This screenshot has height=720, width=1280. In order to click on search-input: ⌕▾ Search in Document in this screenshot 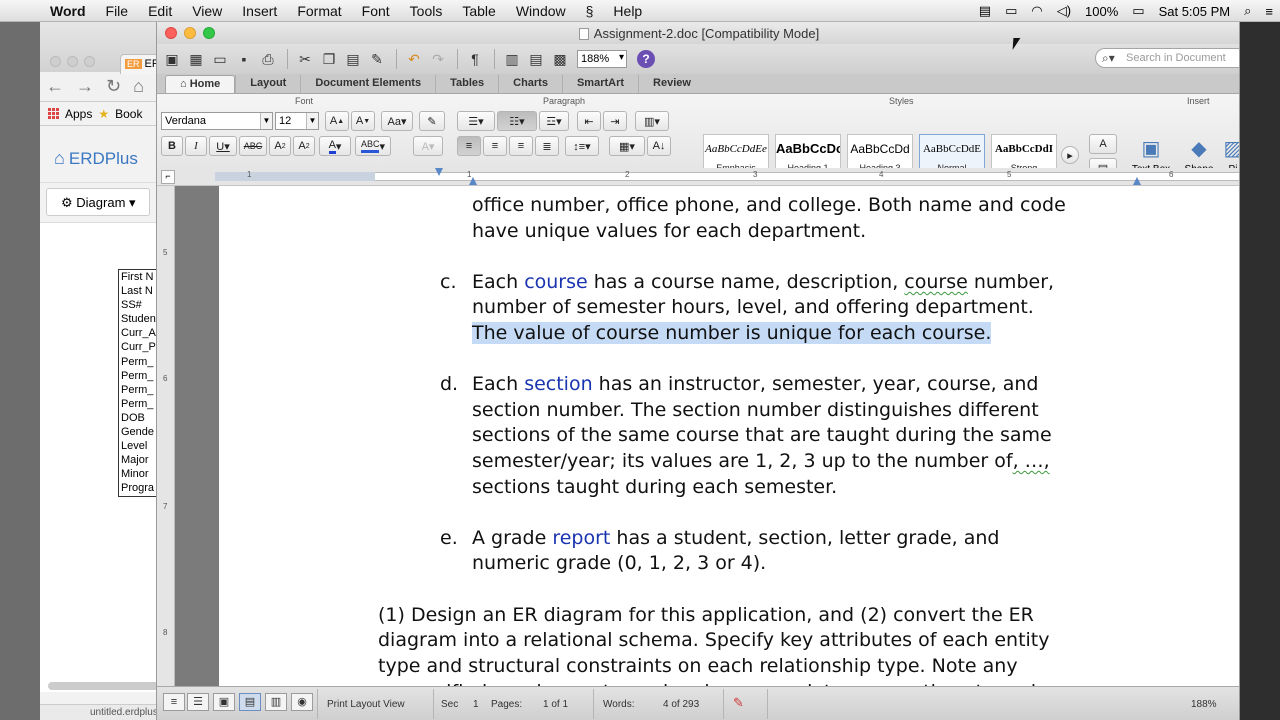, I will do `click(1167, 58)`.